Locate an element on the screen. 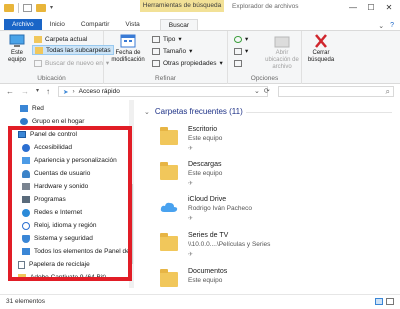 The height and width of the screenshot is (309, 400). window-controls: — ☐ ✕ is located at coordinates (371, 7).